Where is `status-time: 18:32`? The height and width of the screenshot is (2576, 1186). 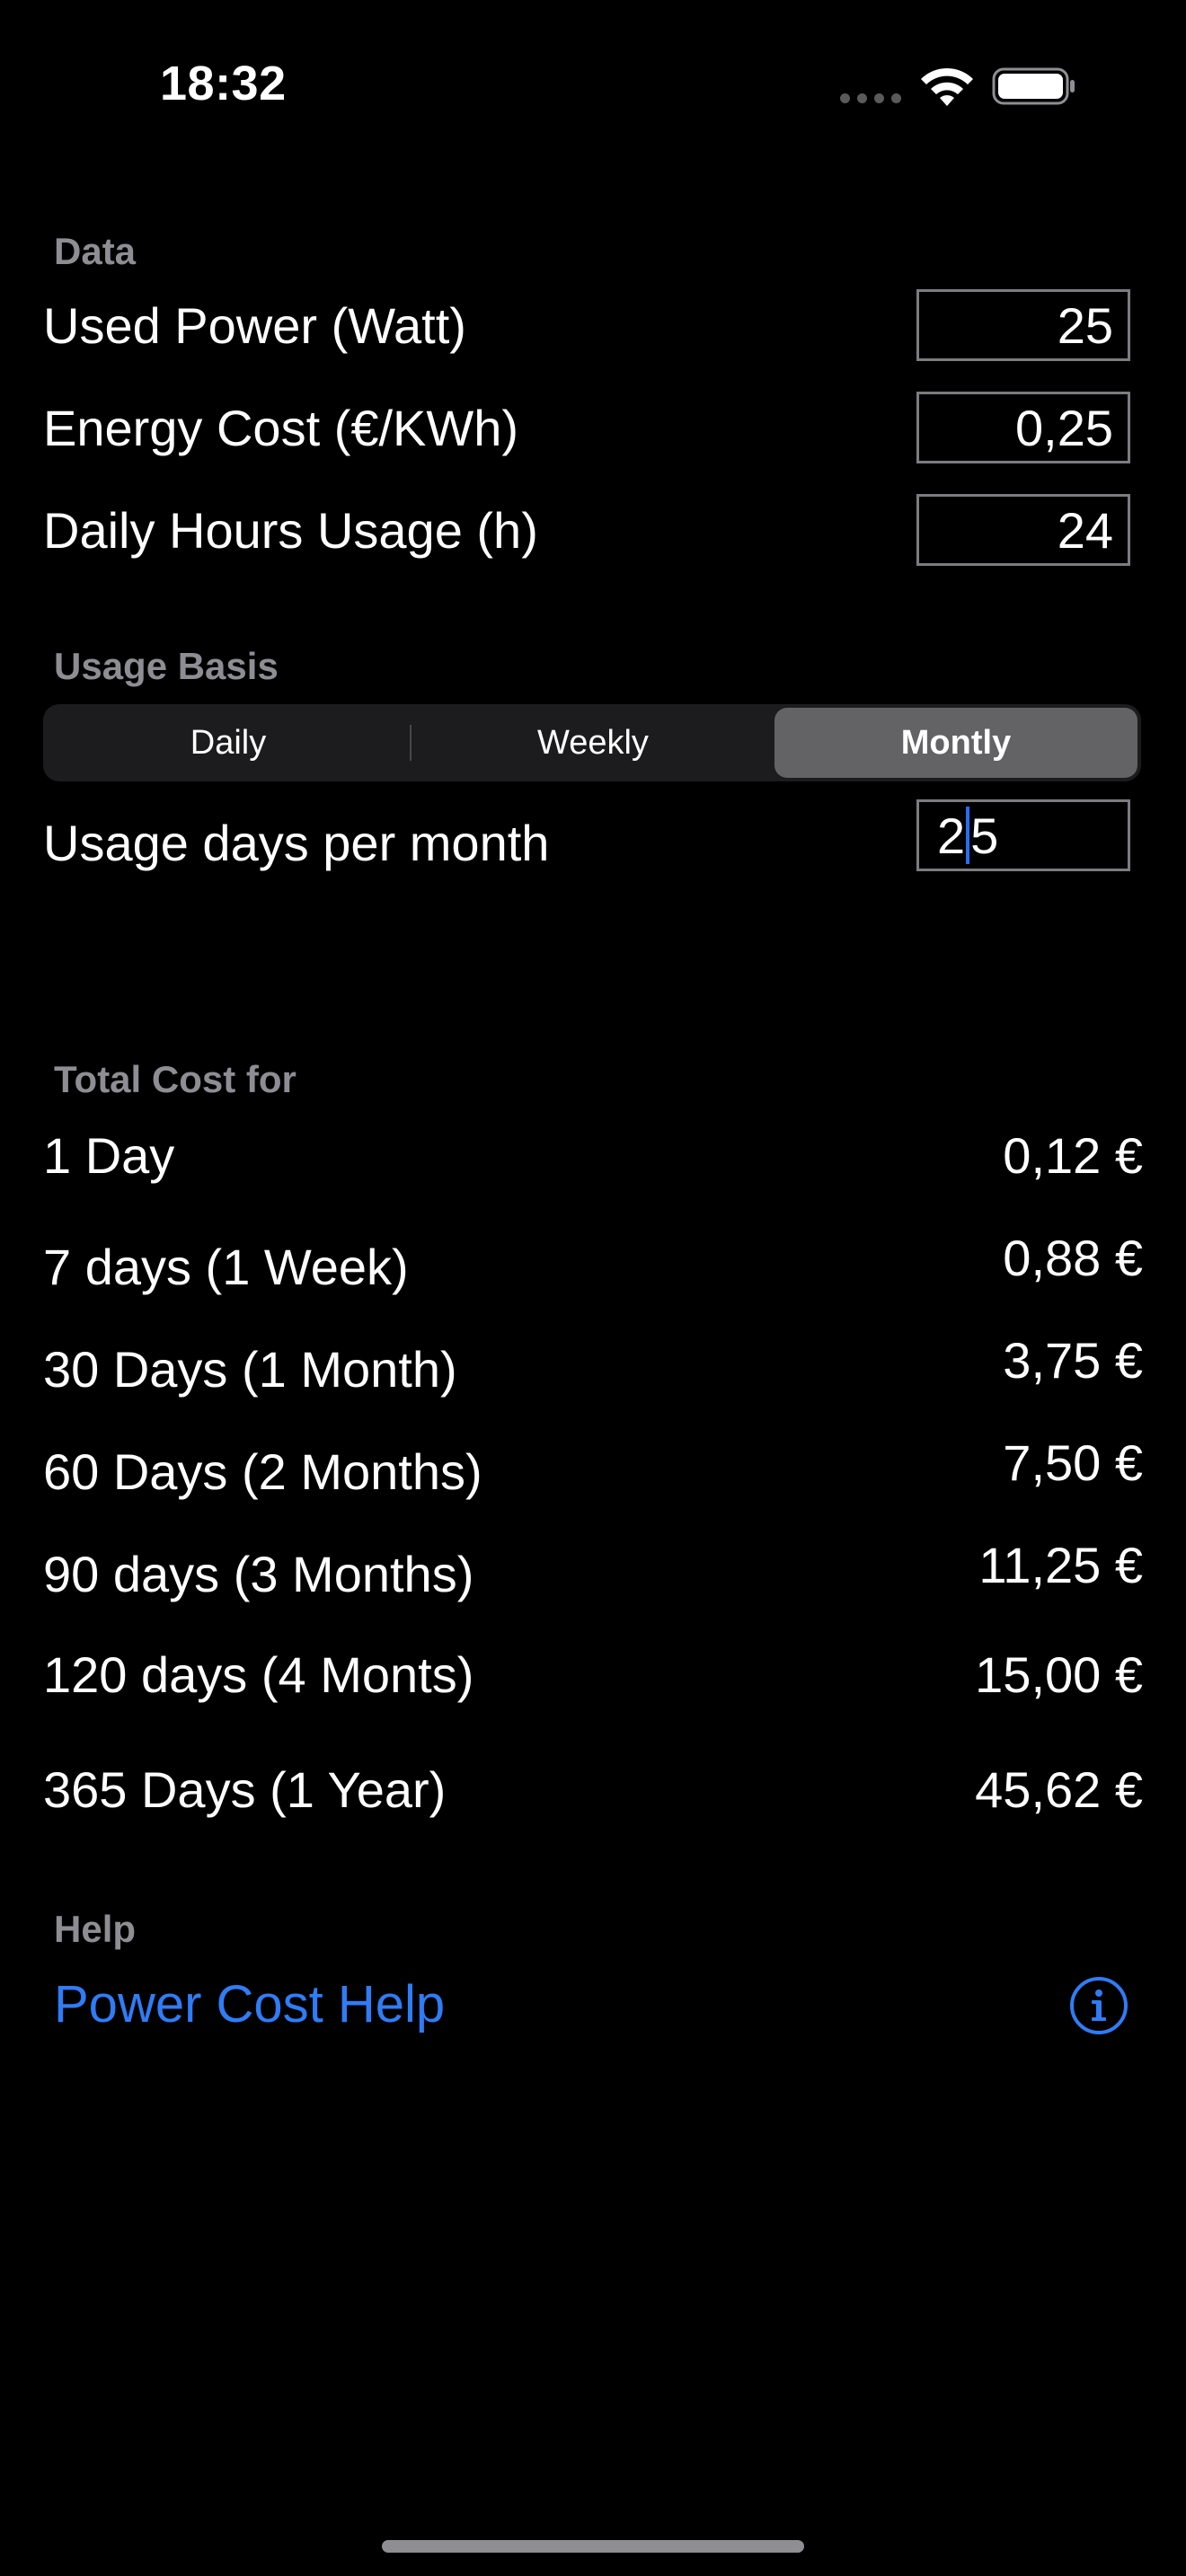 status-time: 18:32 is located at coordinates (223, 83).